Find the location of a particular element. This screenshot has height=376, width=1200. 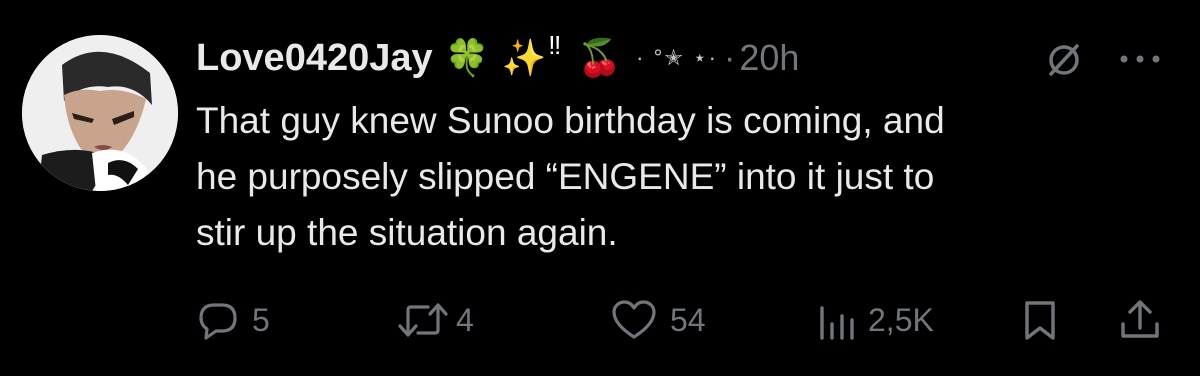

action-bar: 5 4 54 2,5K is located at coordinates (600, 320).